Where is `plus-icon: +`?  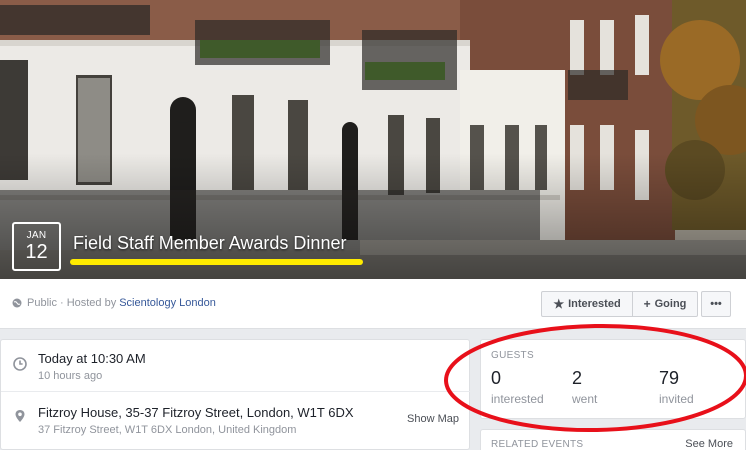
plus-icon: + is located at coordinates (647, 304).